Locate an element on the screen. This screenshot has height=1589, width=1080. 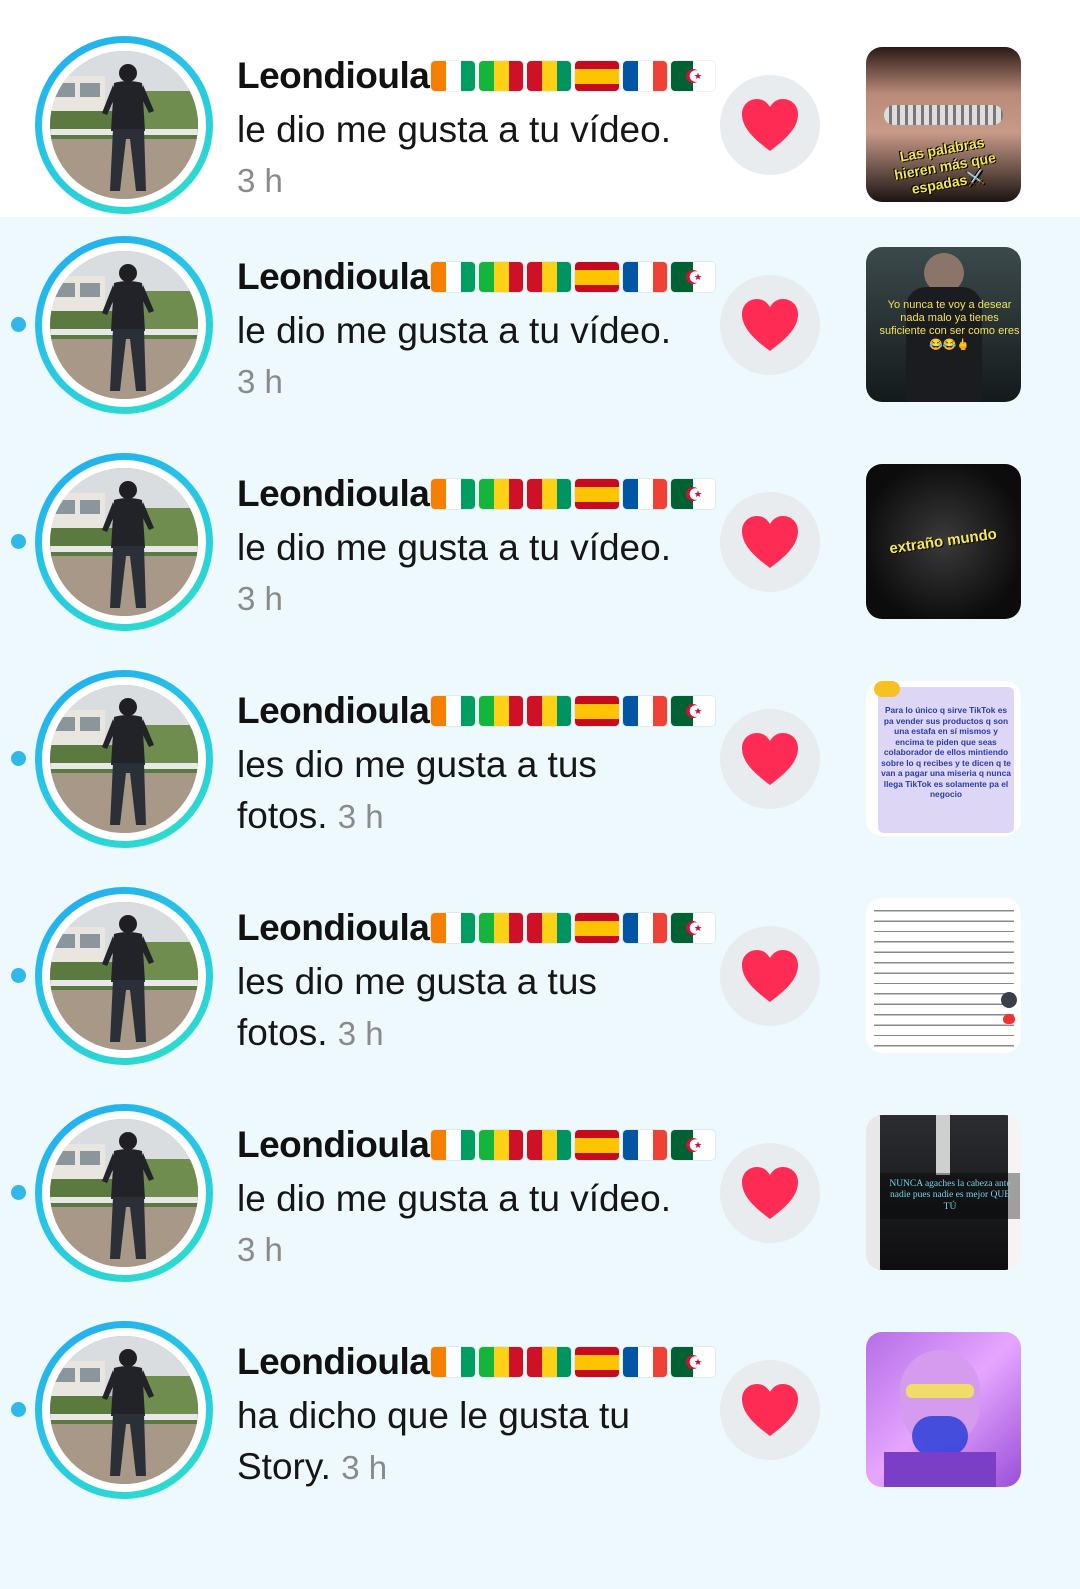
post-thumbnail: Las palabras hieren más que espadas⚔️ is located at coordinates (943, 124).